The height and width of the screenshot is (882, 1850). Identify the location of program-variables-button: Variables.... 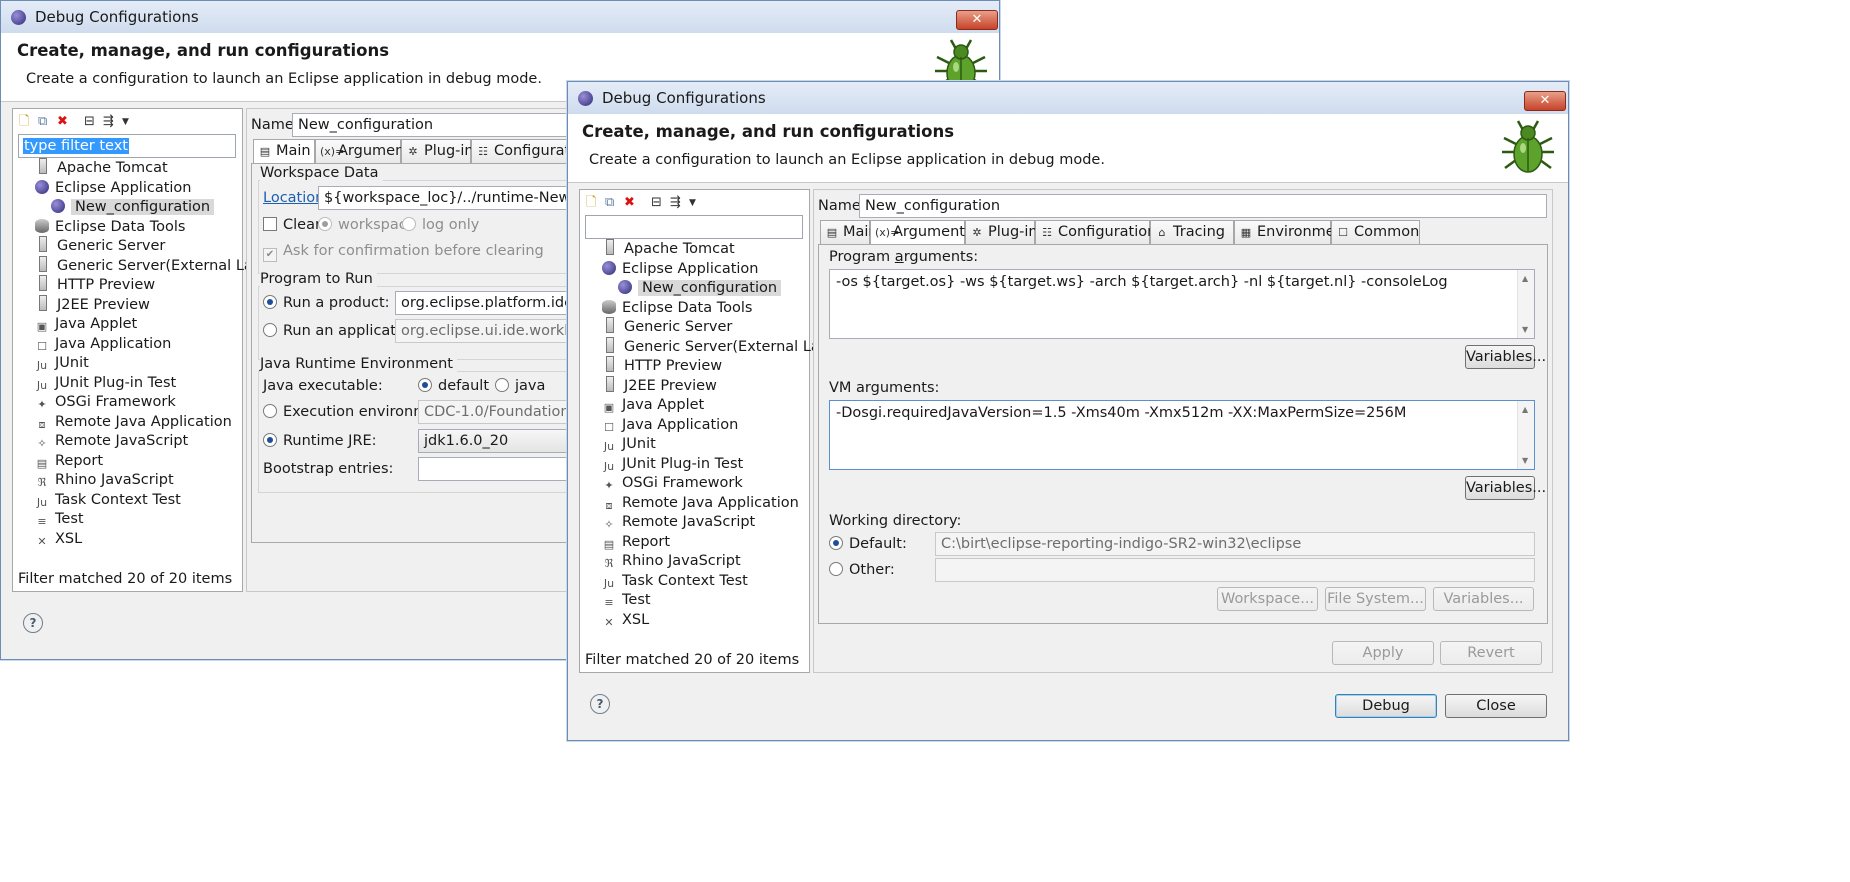
(1505, 357).